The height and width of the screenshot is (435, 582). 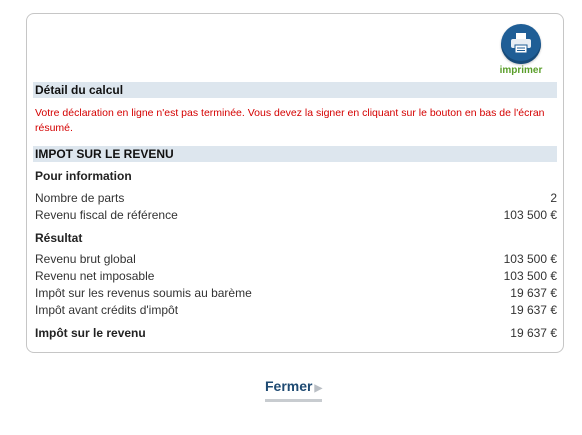 I want to click on info-row-parts: Nombre de parts 2, so click(x=296, y=198).